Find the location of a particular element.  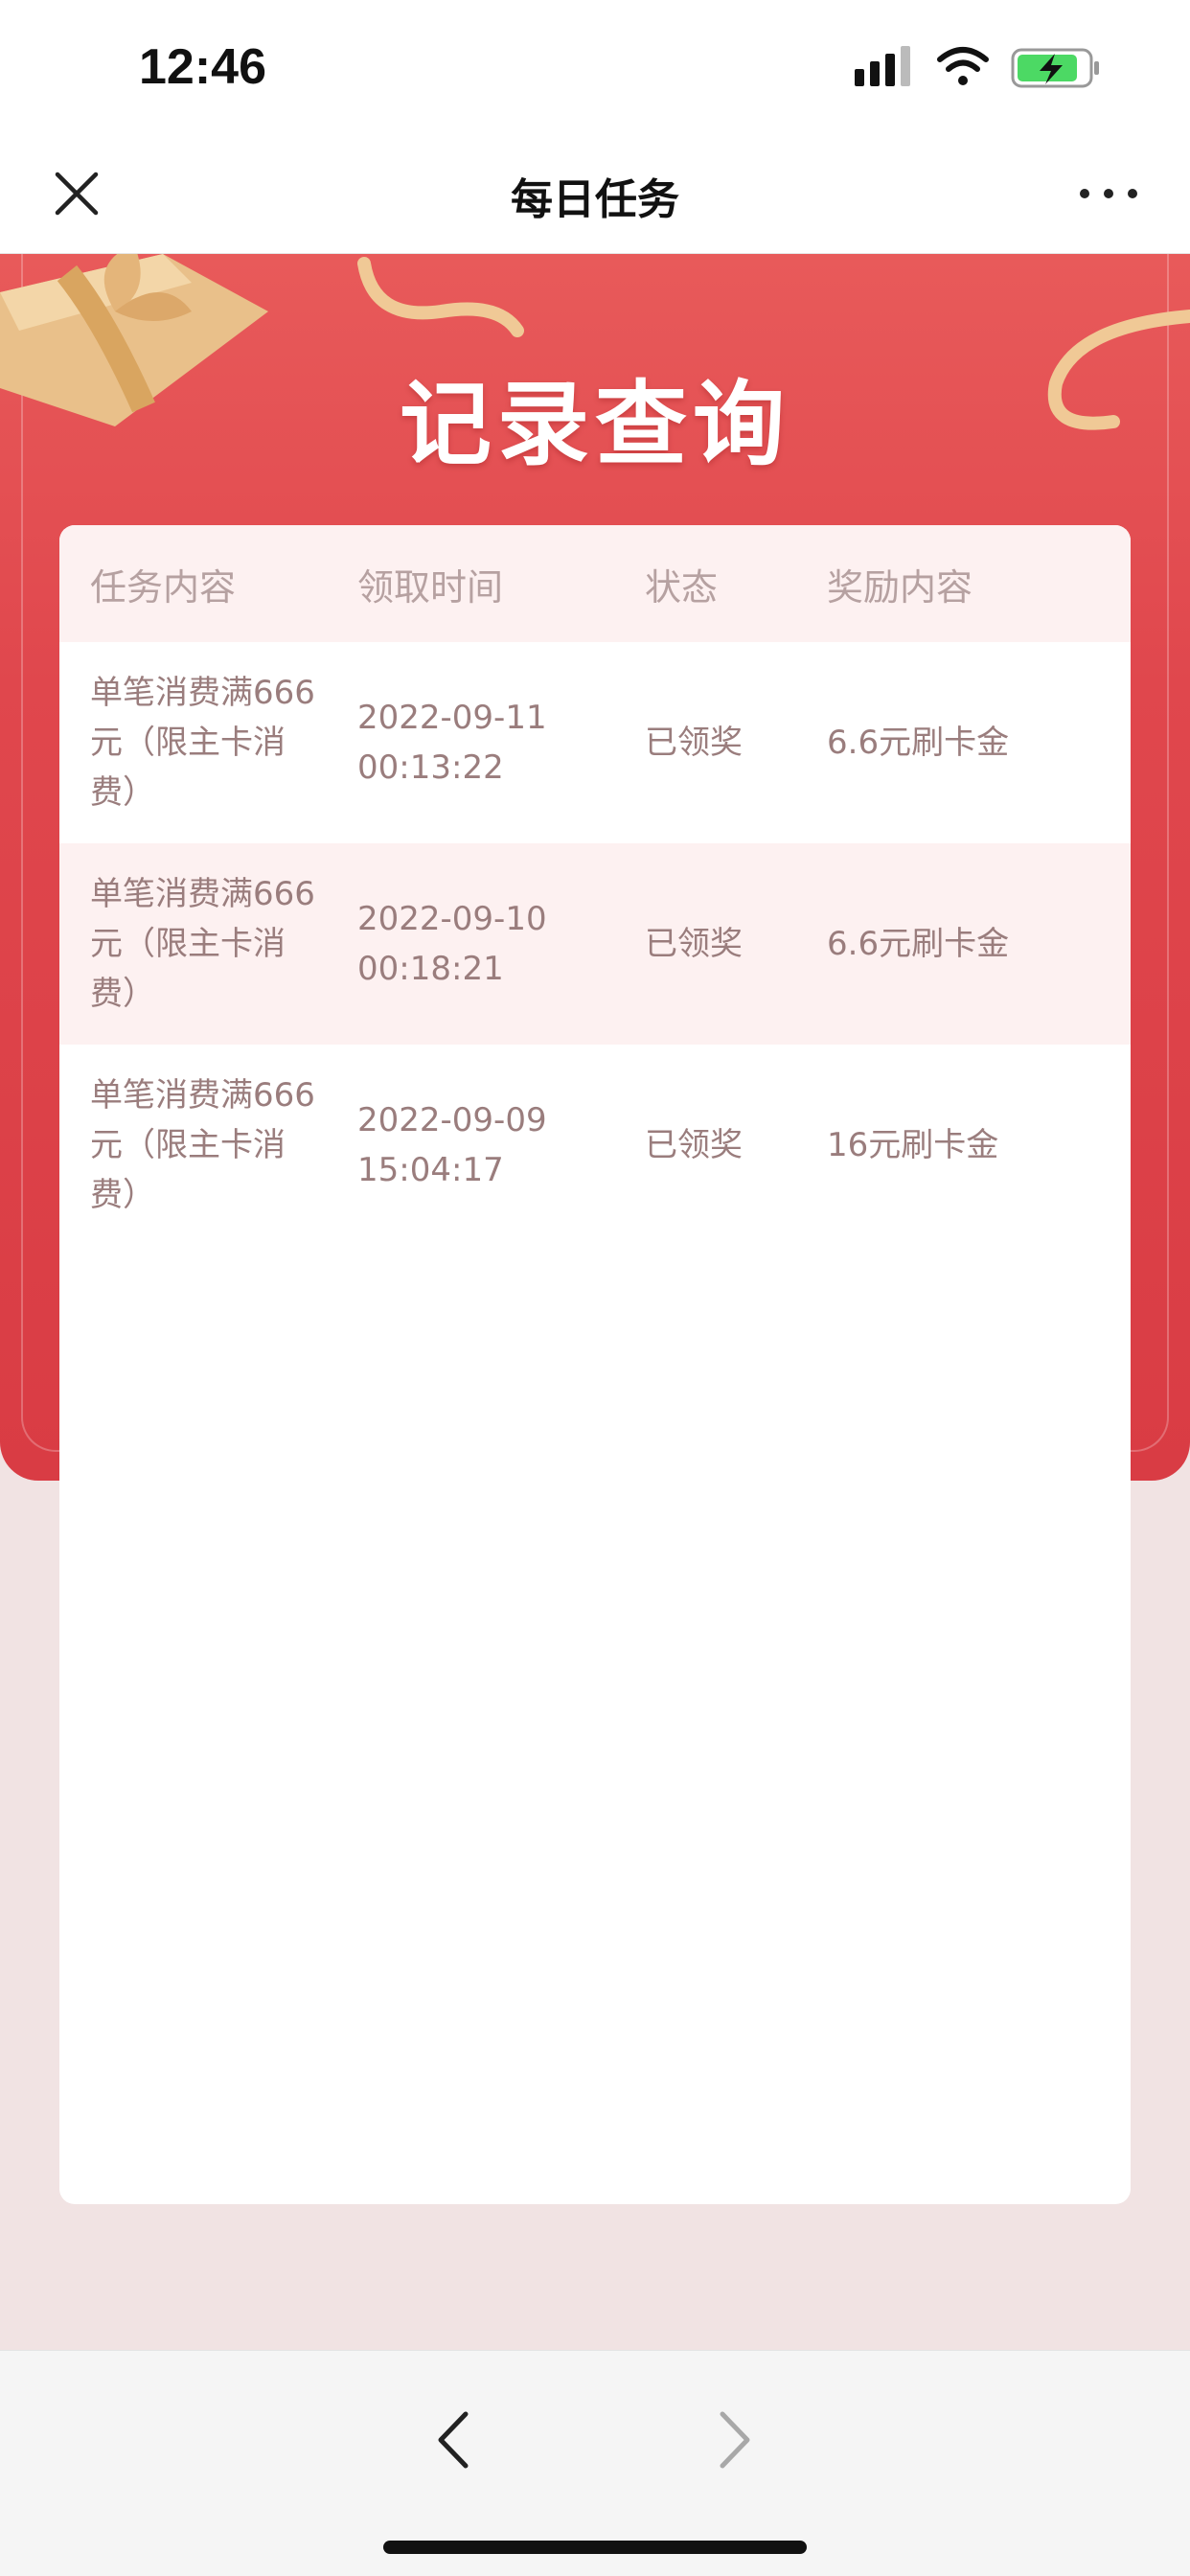

browser-toolbar is located at coordinates (595, 2463).